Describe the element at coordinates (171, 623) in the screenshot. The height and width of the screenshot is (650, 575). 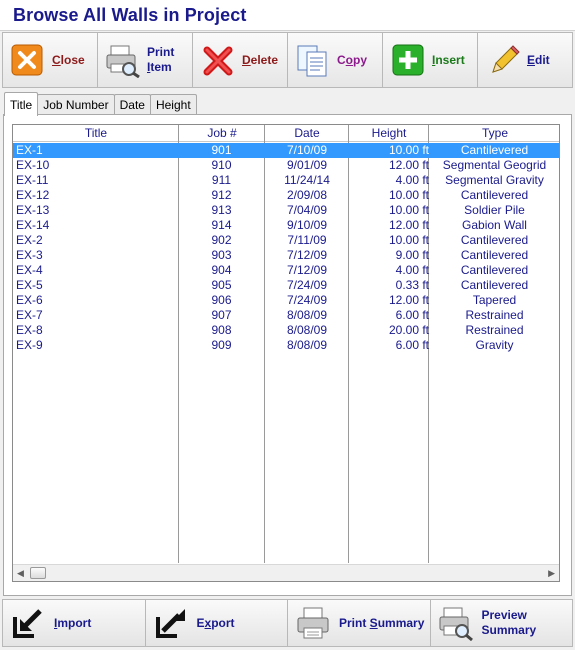
I see `export-arrow-icon` at that location.